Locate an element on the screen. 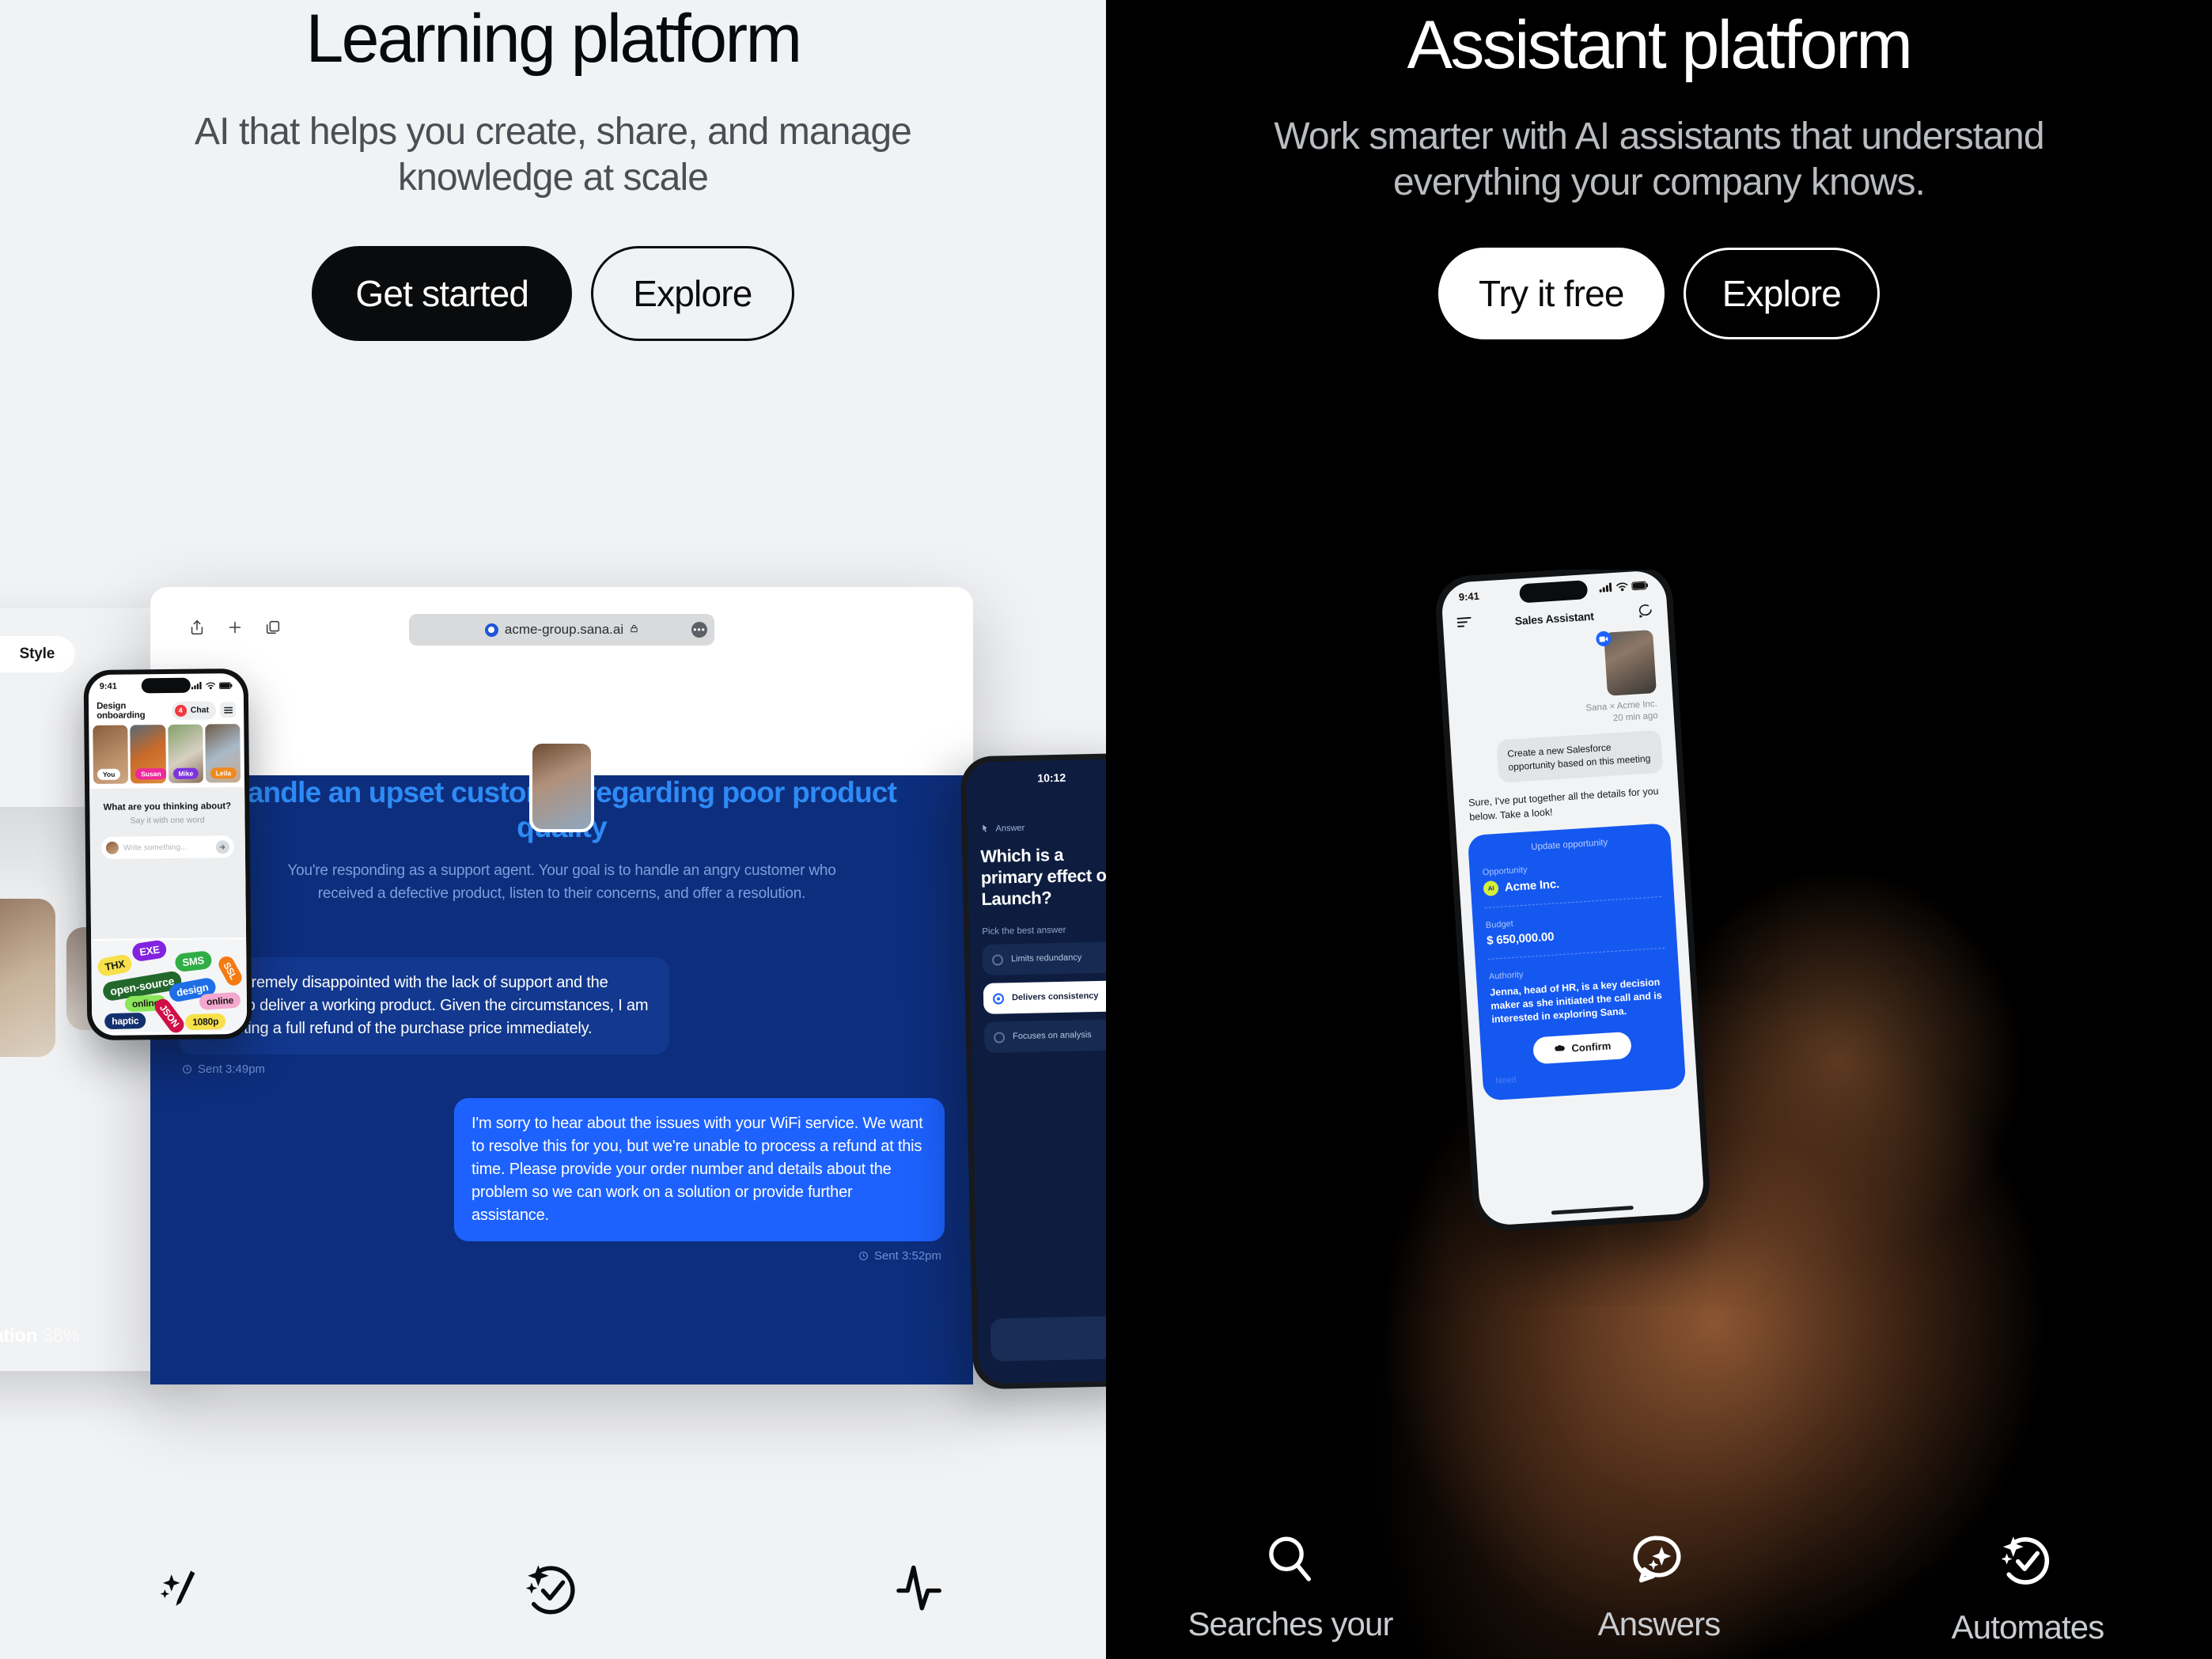 This screenshot has width=2212, height=1659. feature-label: Answers is located at coordinates (1659, 1624).